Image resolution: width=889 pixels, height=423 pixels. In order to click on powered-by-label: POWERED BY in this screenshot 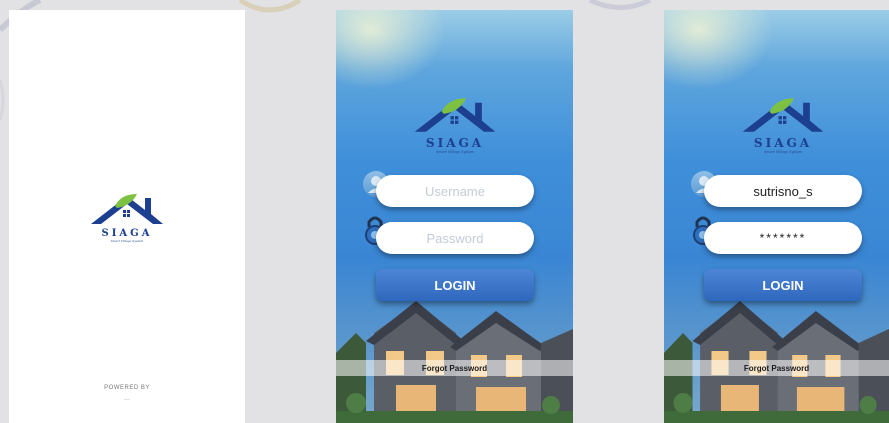, I will do `click(127, 388)`.